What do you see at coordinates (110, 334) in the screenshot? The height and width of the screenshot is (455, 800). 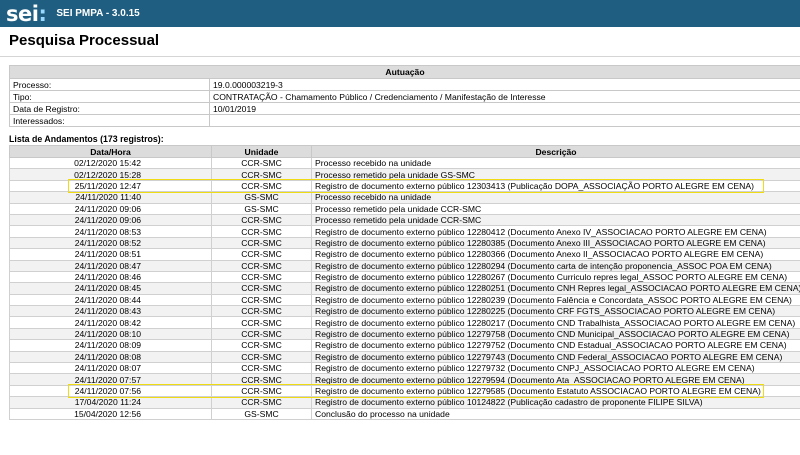 I see `row-datetime: 24/11/2020 08:10` at bounding box center [110, 334].